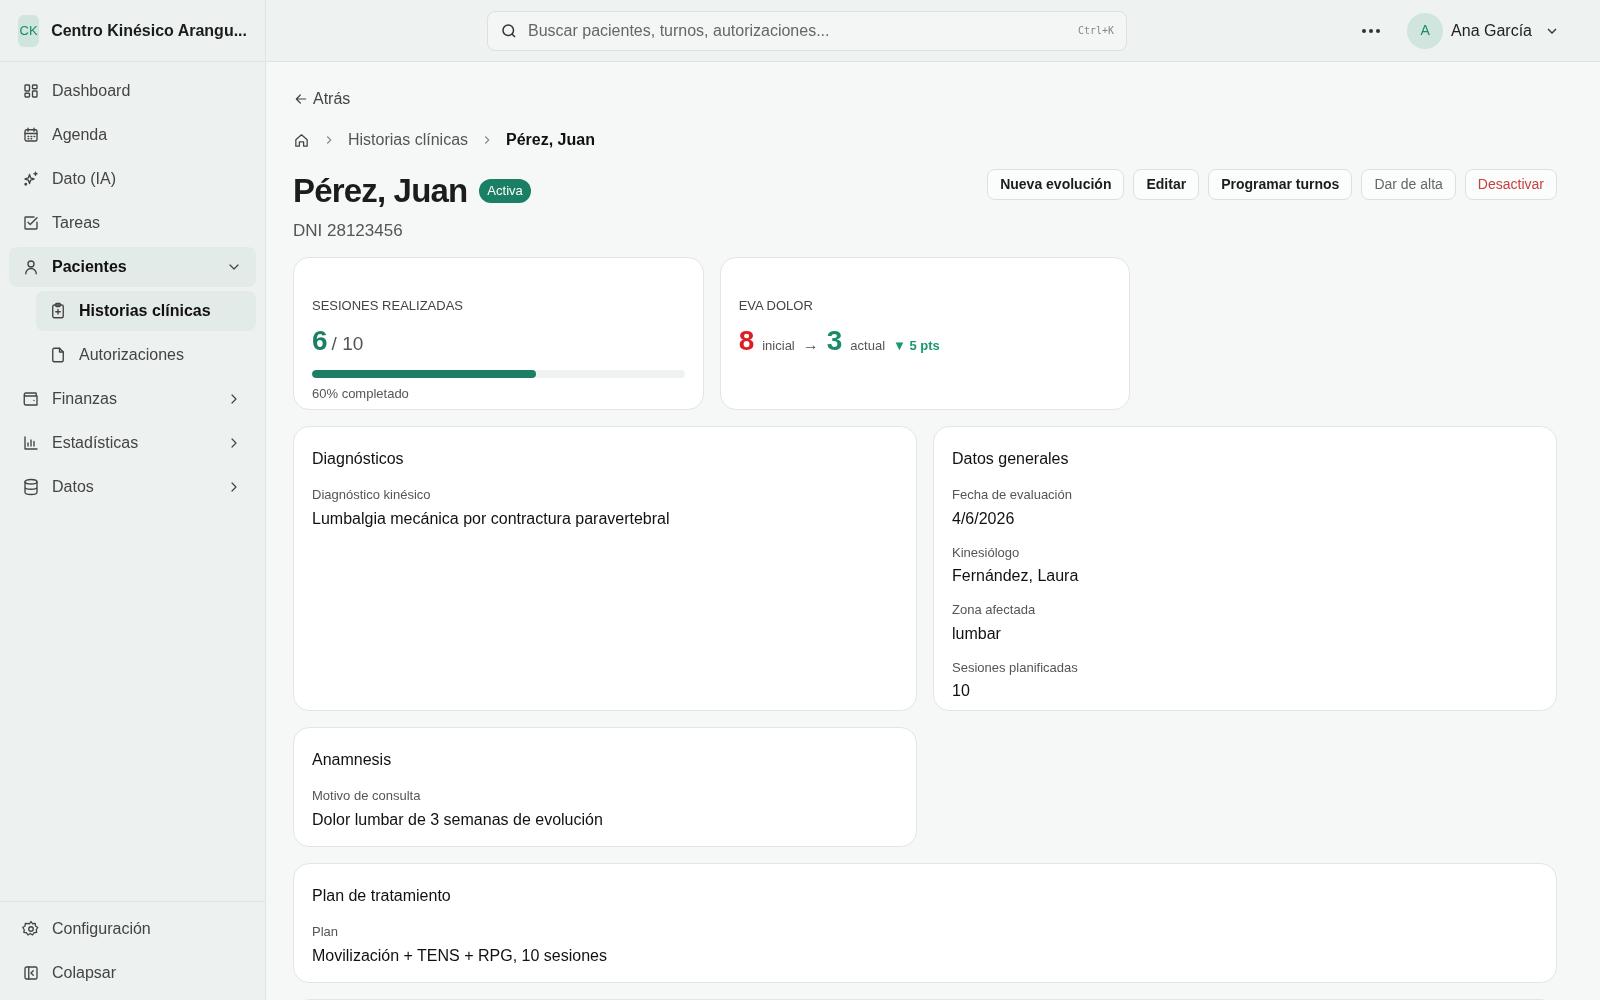 This screenshot has height=1000, width=1600. I want to click on patient-name: Pérez, Juan, so click(380, 191).